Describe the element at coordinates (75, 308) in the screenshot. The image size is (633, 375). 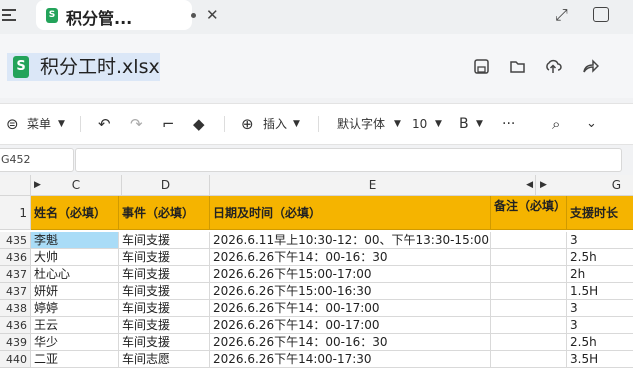
I see `cell-name: 婷婷` at that location.